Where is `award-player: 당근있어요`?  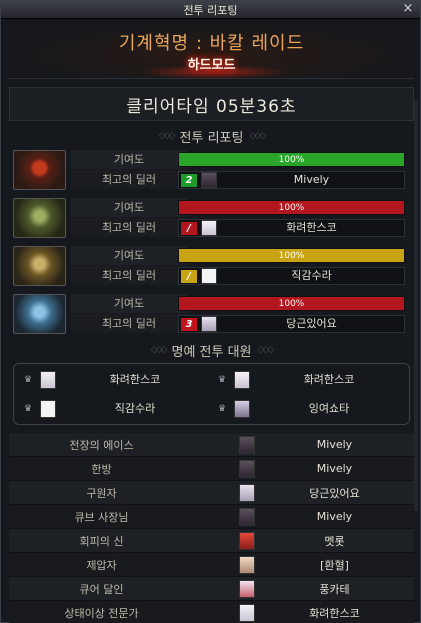
award-player: 당근있어요 is located at coordinates (334, 493).